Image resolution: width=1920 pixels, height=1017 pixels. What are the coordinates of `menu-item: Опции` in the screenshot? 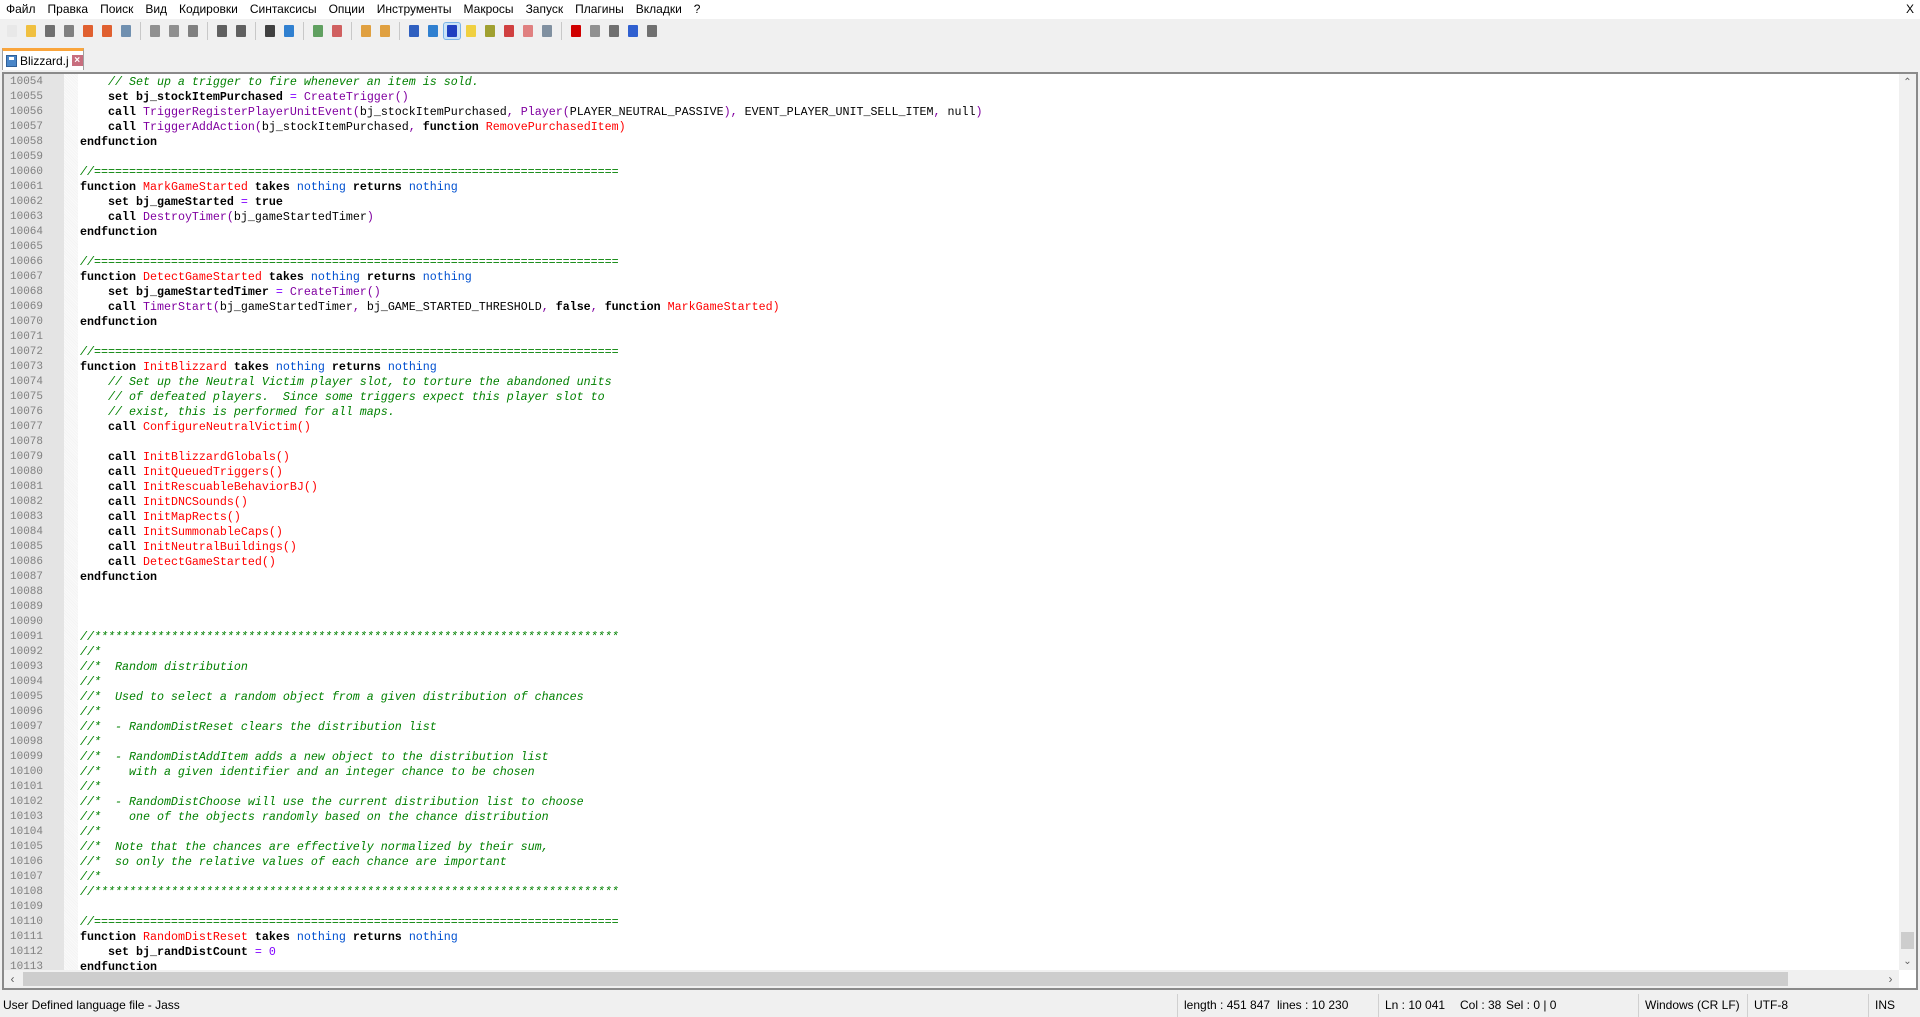 It's located at (347, 9).